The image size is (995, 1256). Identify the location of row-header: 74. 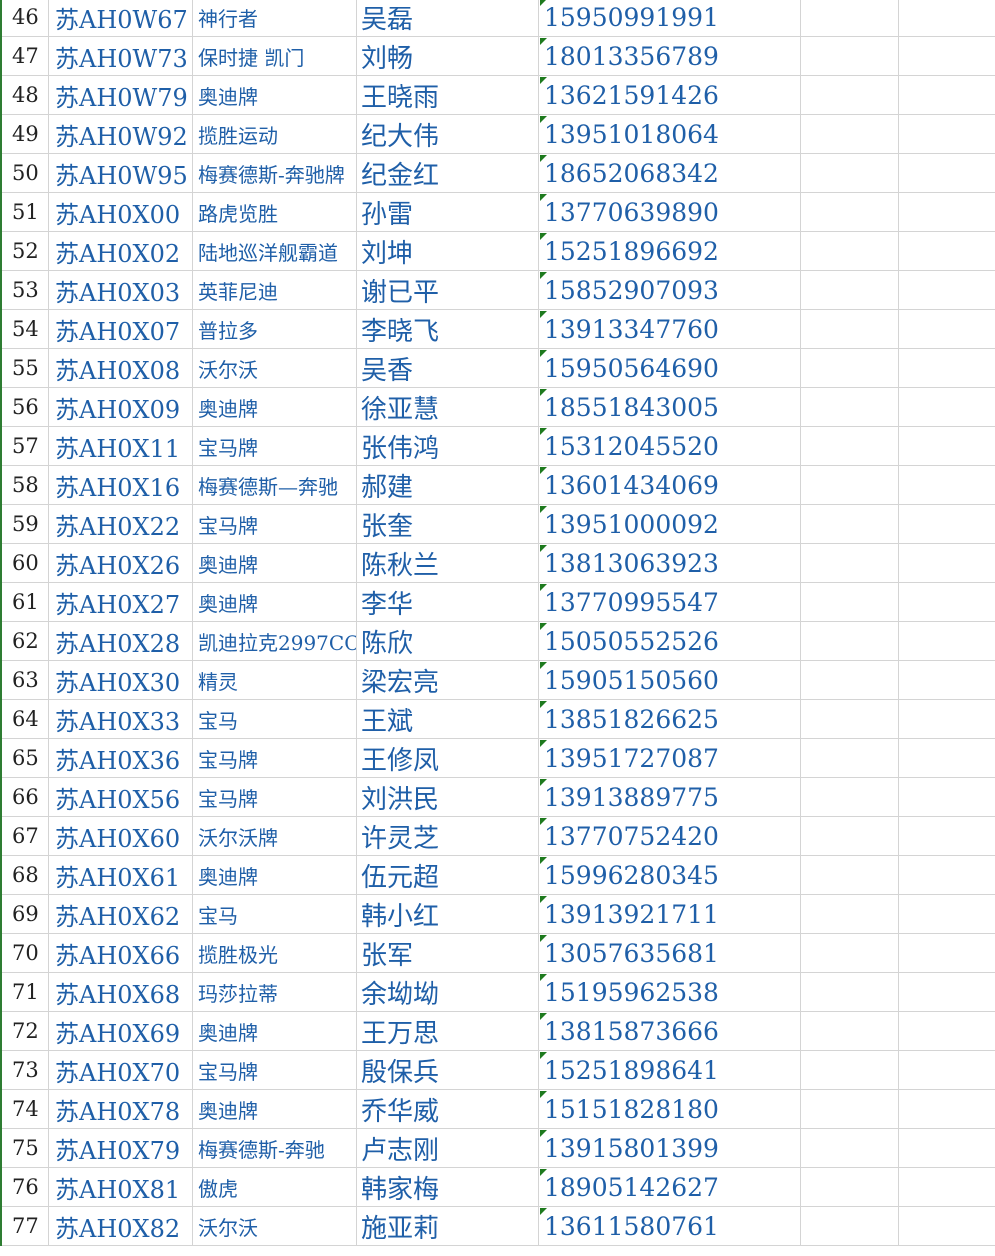
(24, 1109).